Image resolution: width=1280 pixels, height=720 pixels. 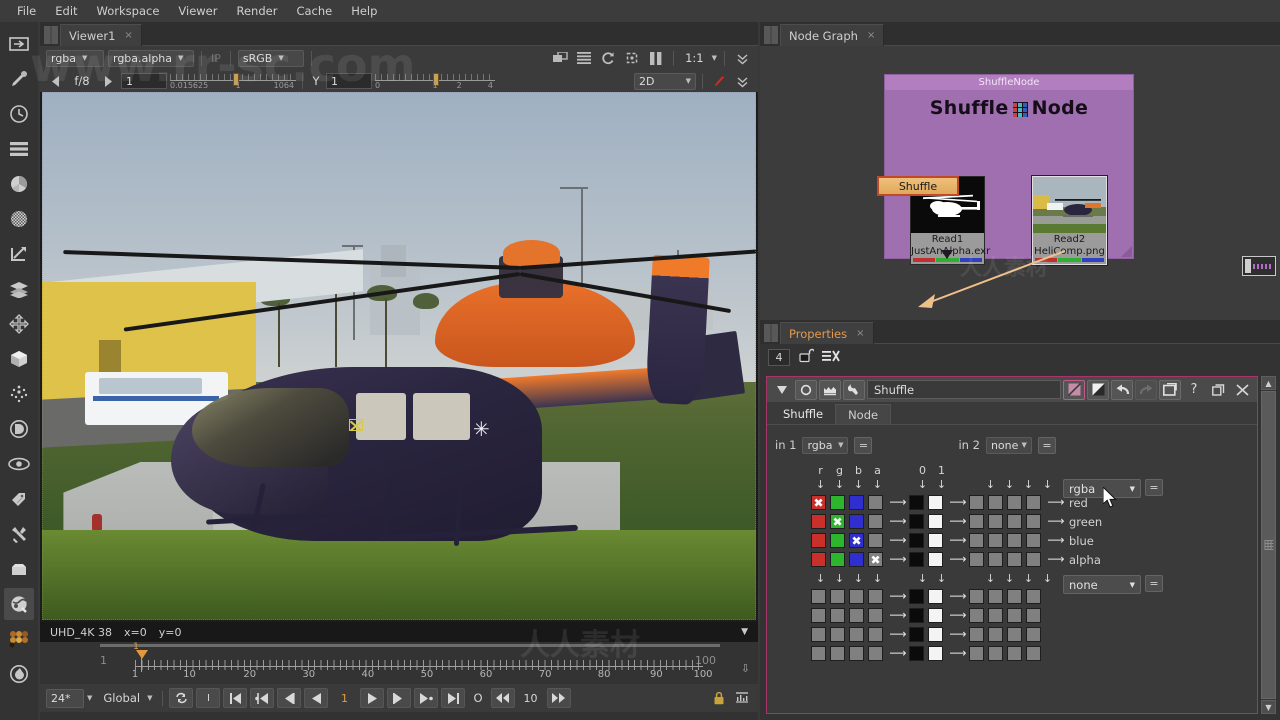 I want to click on cell-out2-2-in2a, so click(x=1033, y=615).